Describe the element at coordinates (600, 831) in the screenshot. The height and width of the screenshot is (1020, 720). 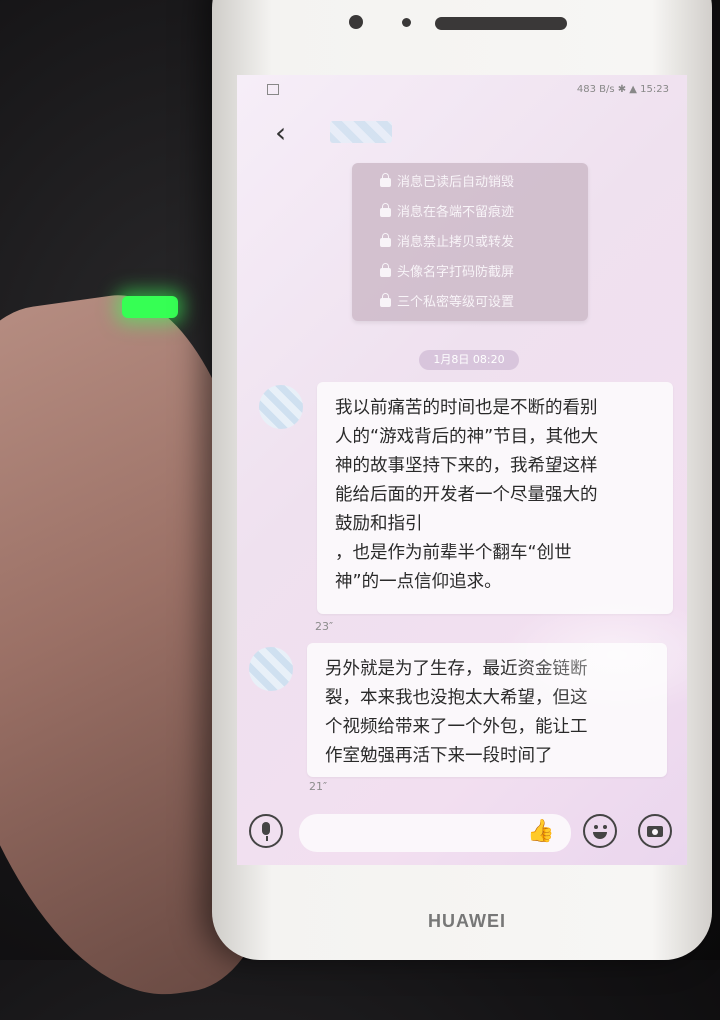
I see `emoji-button` at that location.